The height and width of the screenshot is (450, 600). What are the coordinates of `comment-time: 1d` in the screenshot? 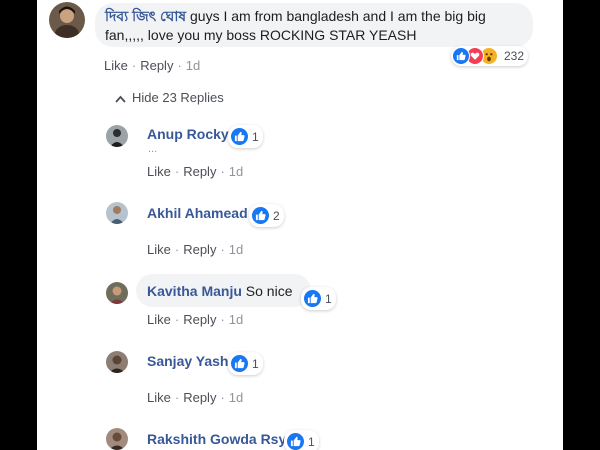 It's located at (193, 65).